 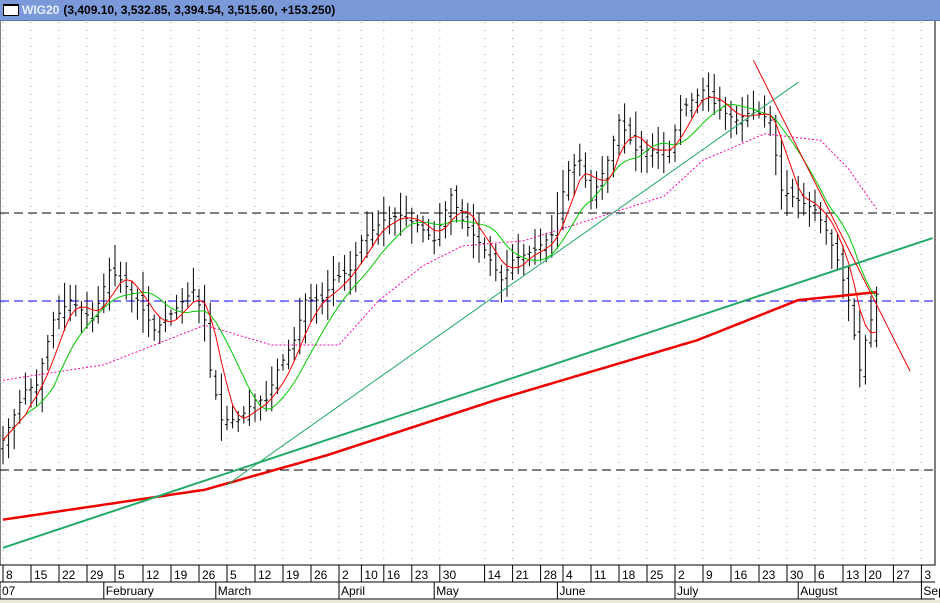 I want to click on x-tick-label: 11, so click(x=600, y=575).